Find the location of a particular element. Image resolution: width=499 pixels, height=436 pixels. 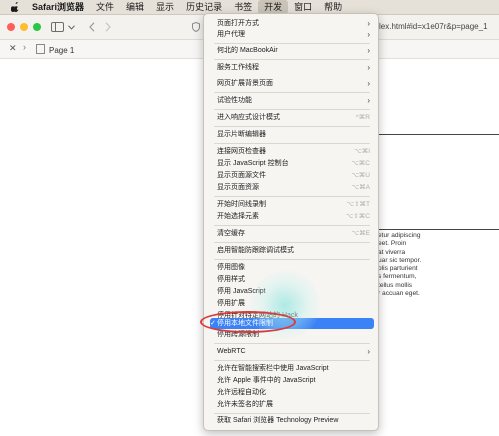

menu-item-webrtc: WebRTC › is located at coordinates (292, 351).